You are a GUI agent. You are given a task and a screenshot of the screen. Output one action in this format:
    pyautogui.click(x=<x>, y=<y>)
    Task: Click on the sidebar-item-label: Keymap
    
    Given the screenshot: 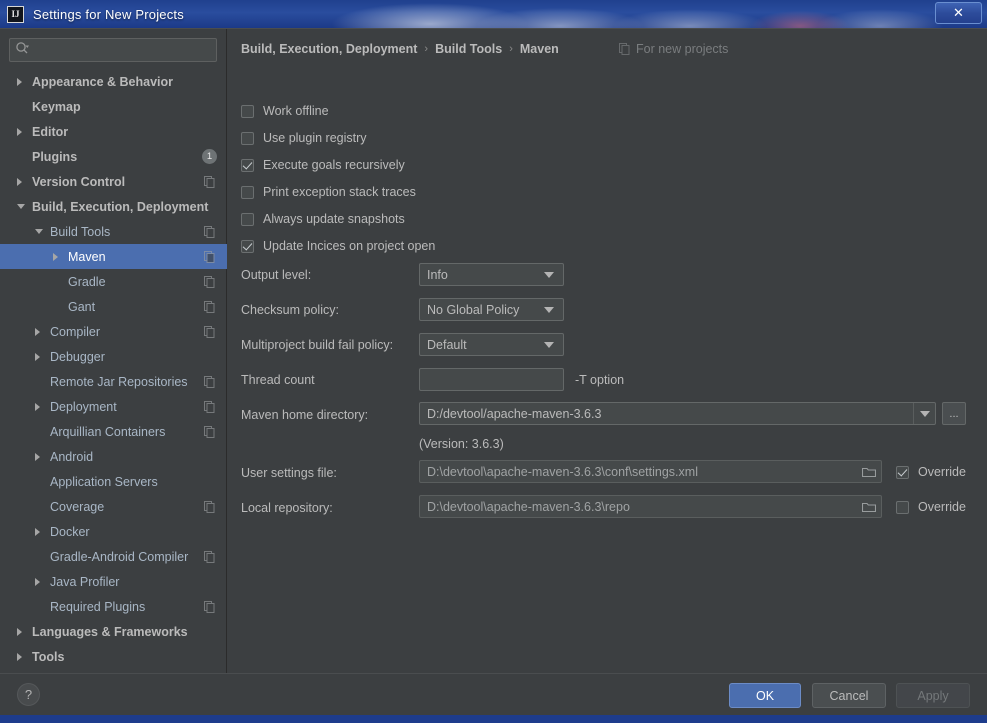 What is the action you would take?
    pyautogui.click(x=56, y=106)
    